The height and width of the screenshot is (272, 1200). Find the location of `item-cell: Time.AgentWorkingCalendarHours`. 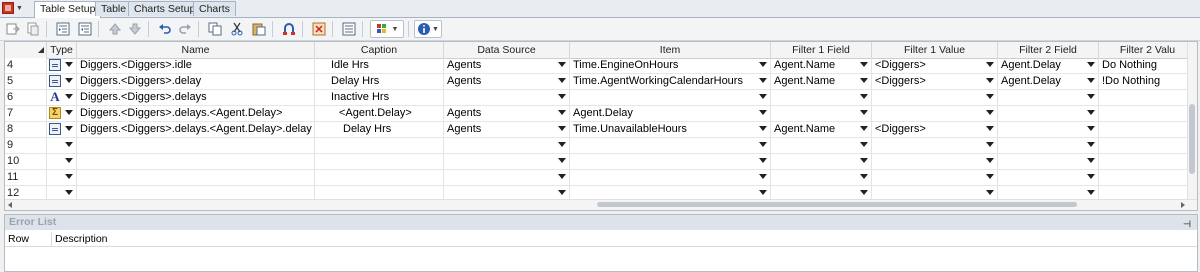

item-cell: Time.AgentWorkingCalendarHours is located at coordinates (670, 81).